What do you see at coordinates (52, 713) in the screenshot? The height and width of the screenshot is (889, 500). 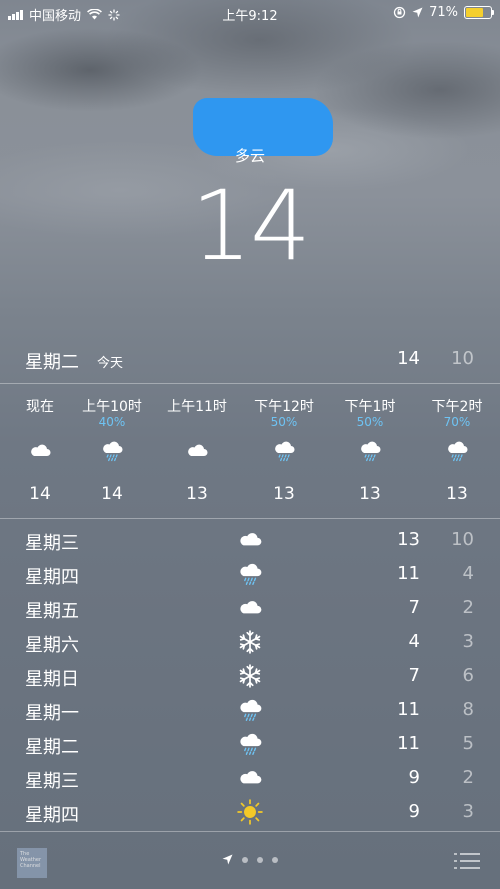 I see `daily-day: 星期一` at bounding box center [52, 713].